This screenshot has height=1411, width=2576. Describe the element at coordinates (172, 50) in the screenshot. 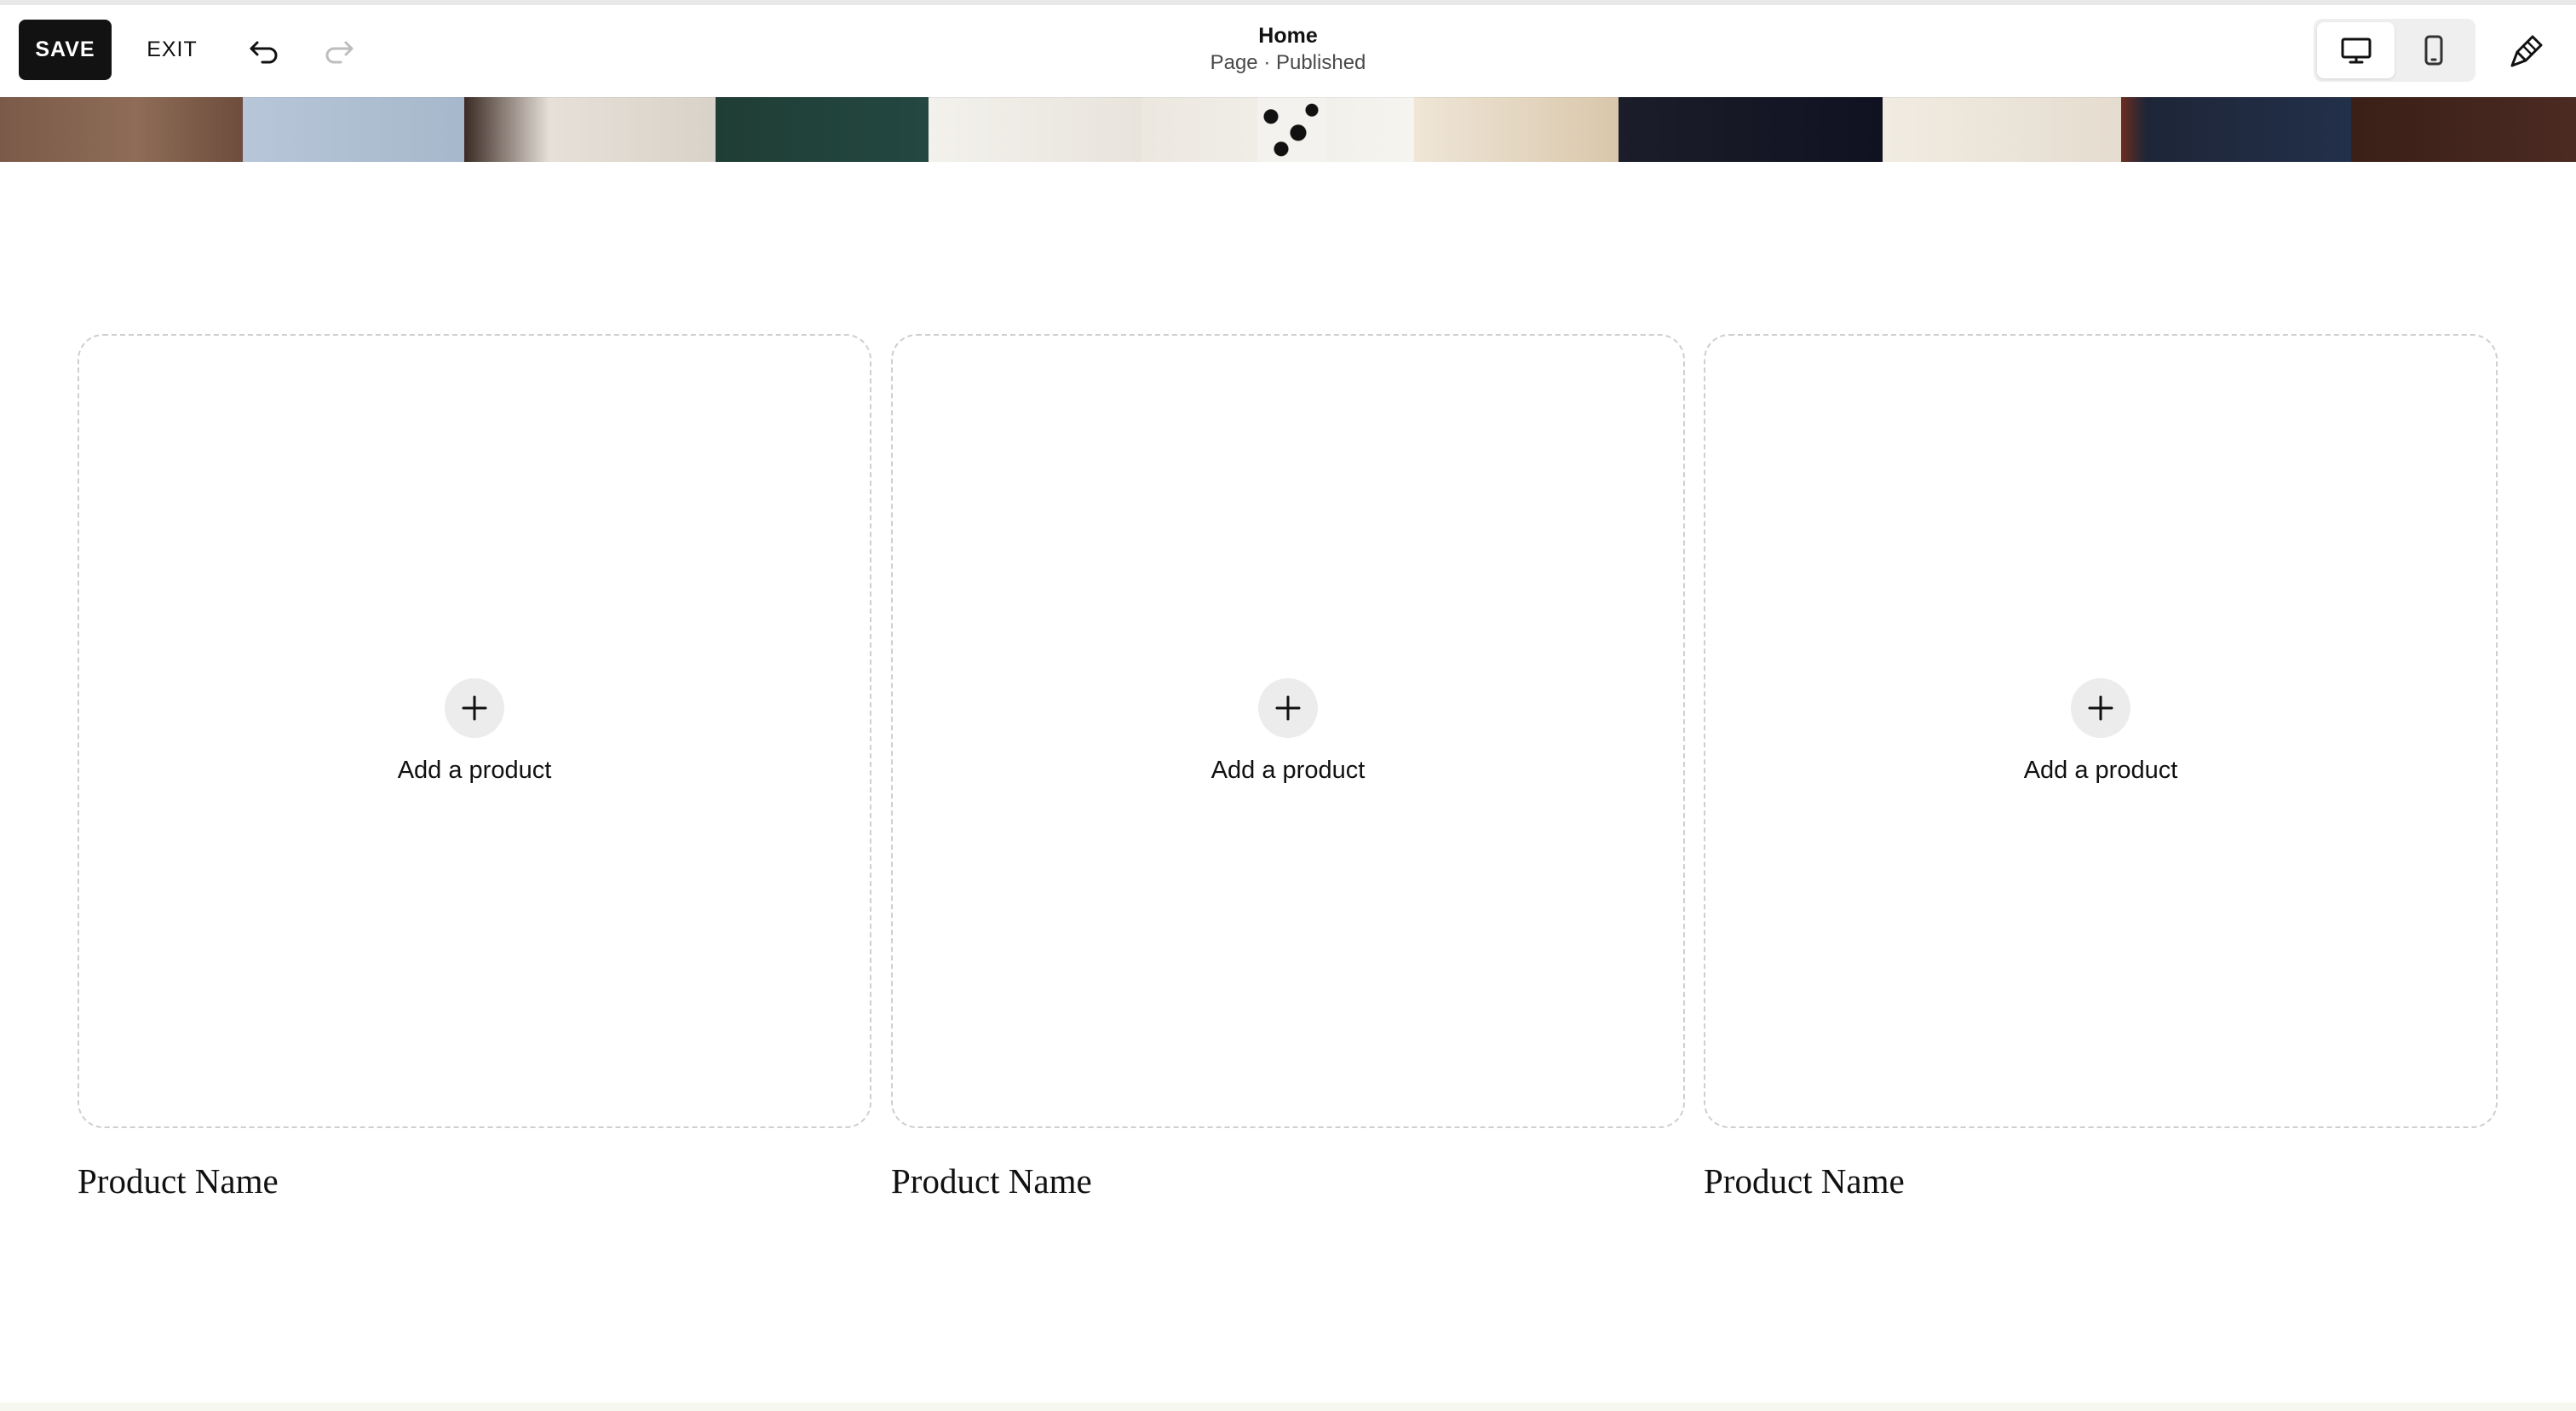

I see `exit-button: EXIT` at that location.